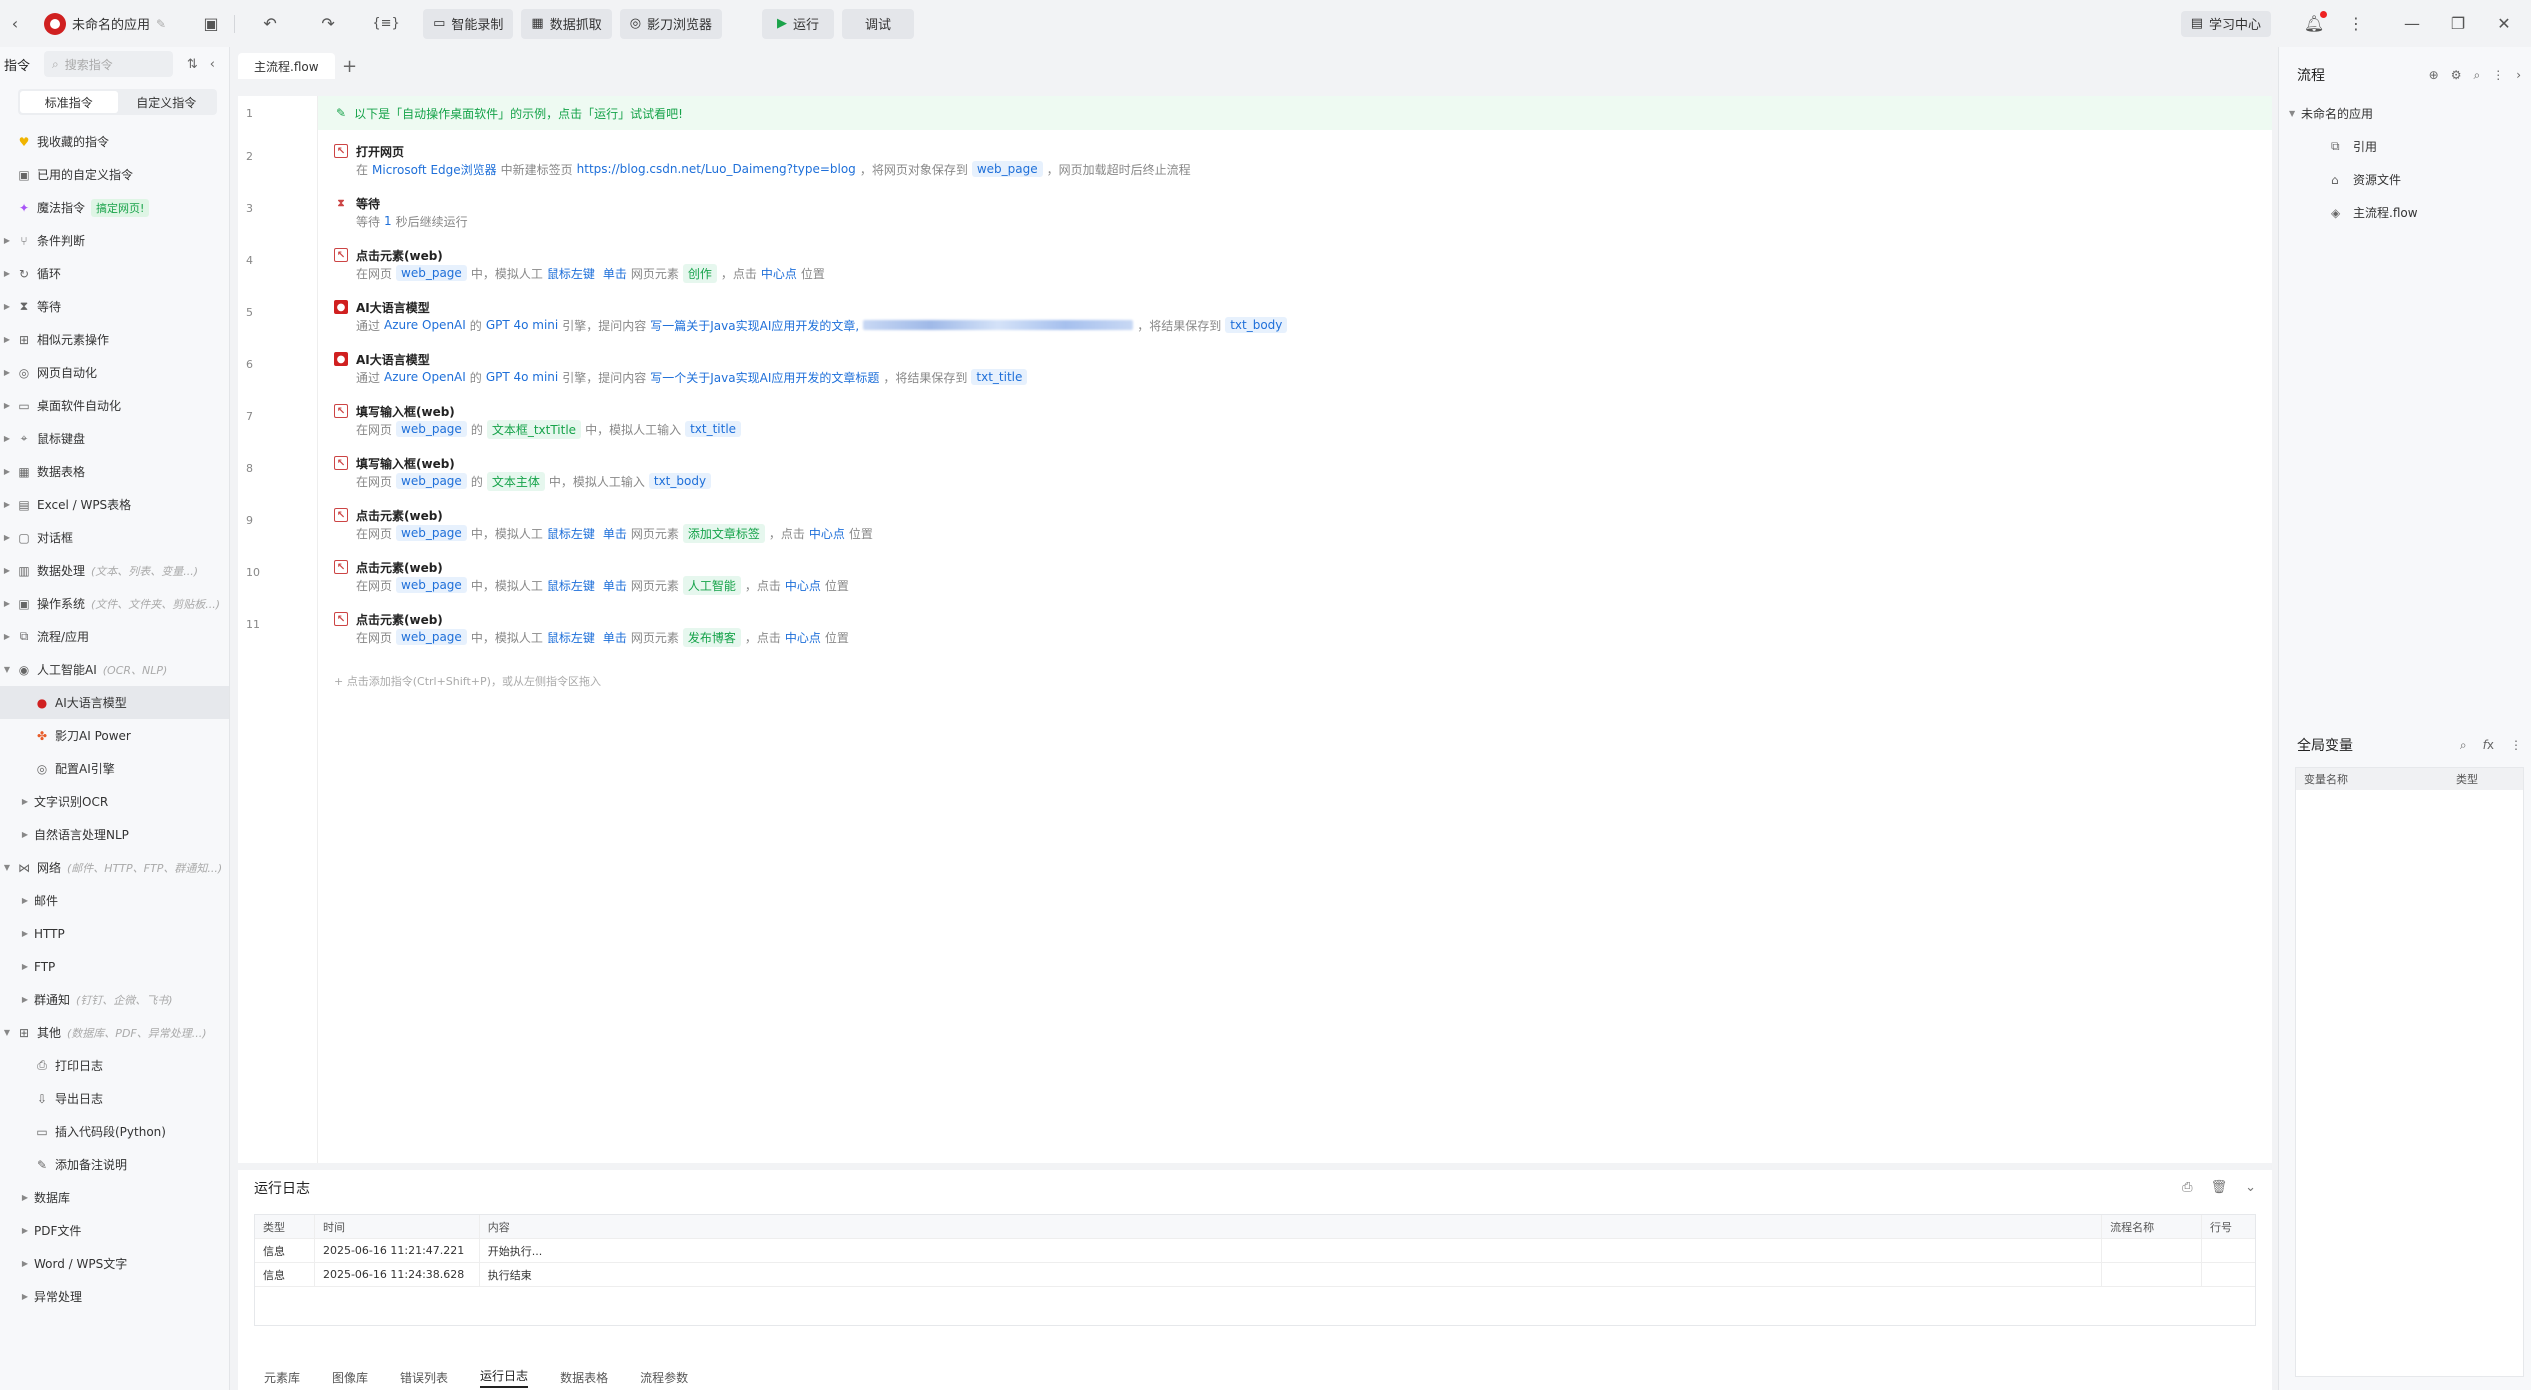 The image size is (2531, 1390). I want to click on magic-badge: 搞定网页!, so click(120, 207).